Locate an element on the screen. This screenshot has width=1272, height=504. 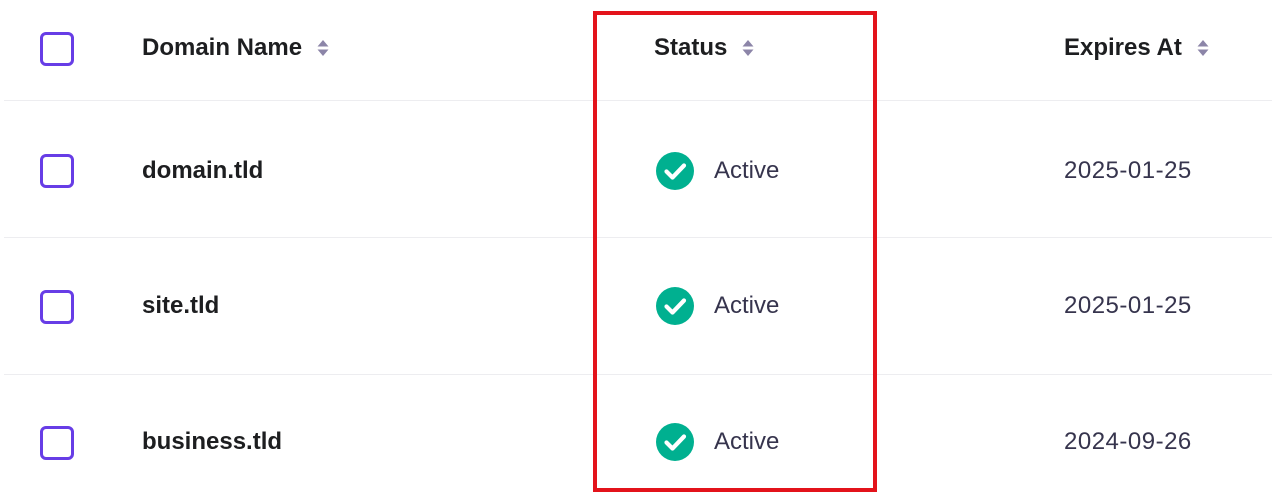
column-header-label: Expires At is located at coordinates (1123, 47).